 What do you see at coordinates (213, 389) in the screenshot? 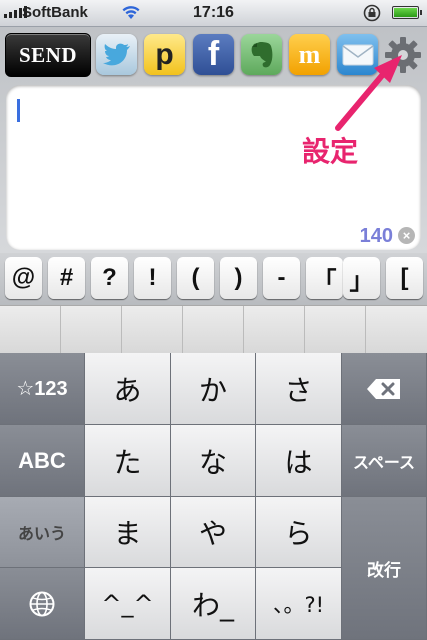
I see `kana-key-ka: か` at bounding box center [213, 389].